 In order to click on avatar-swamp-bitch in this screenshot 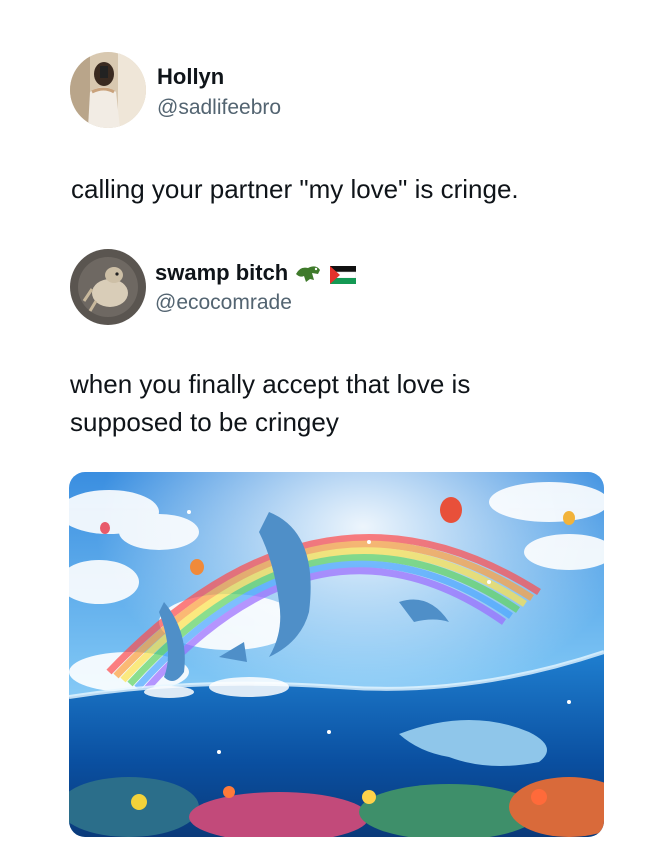, I will do `click(108, 287)`.